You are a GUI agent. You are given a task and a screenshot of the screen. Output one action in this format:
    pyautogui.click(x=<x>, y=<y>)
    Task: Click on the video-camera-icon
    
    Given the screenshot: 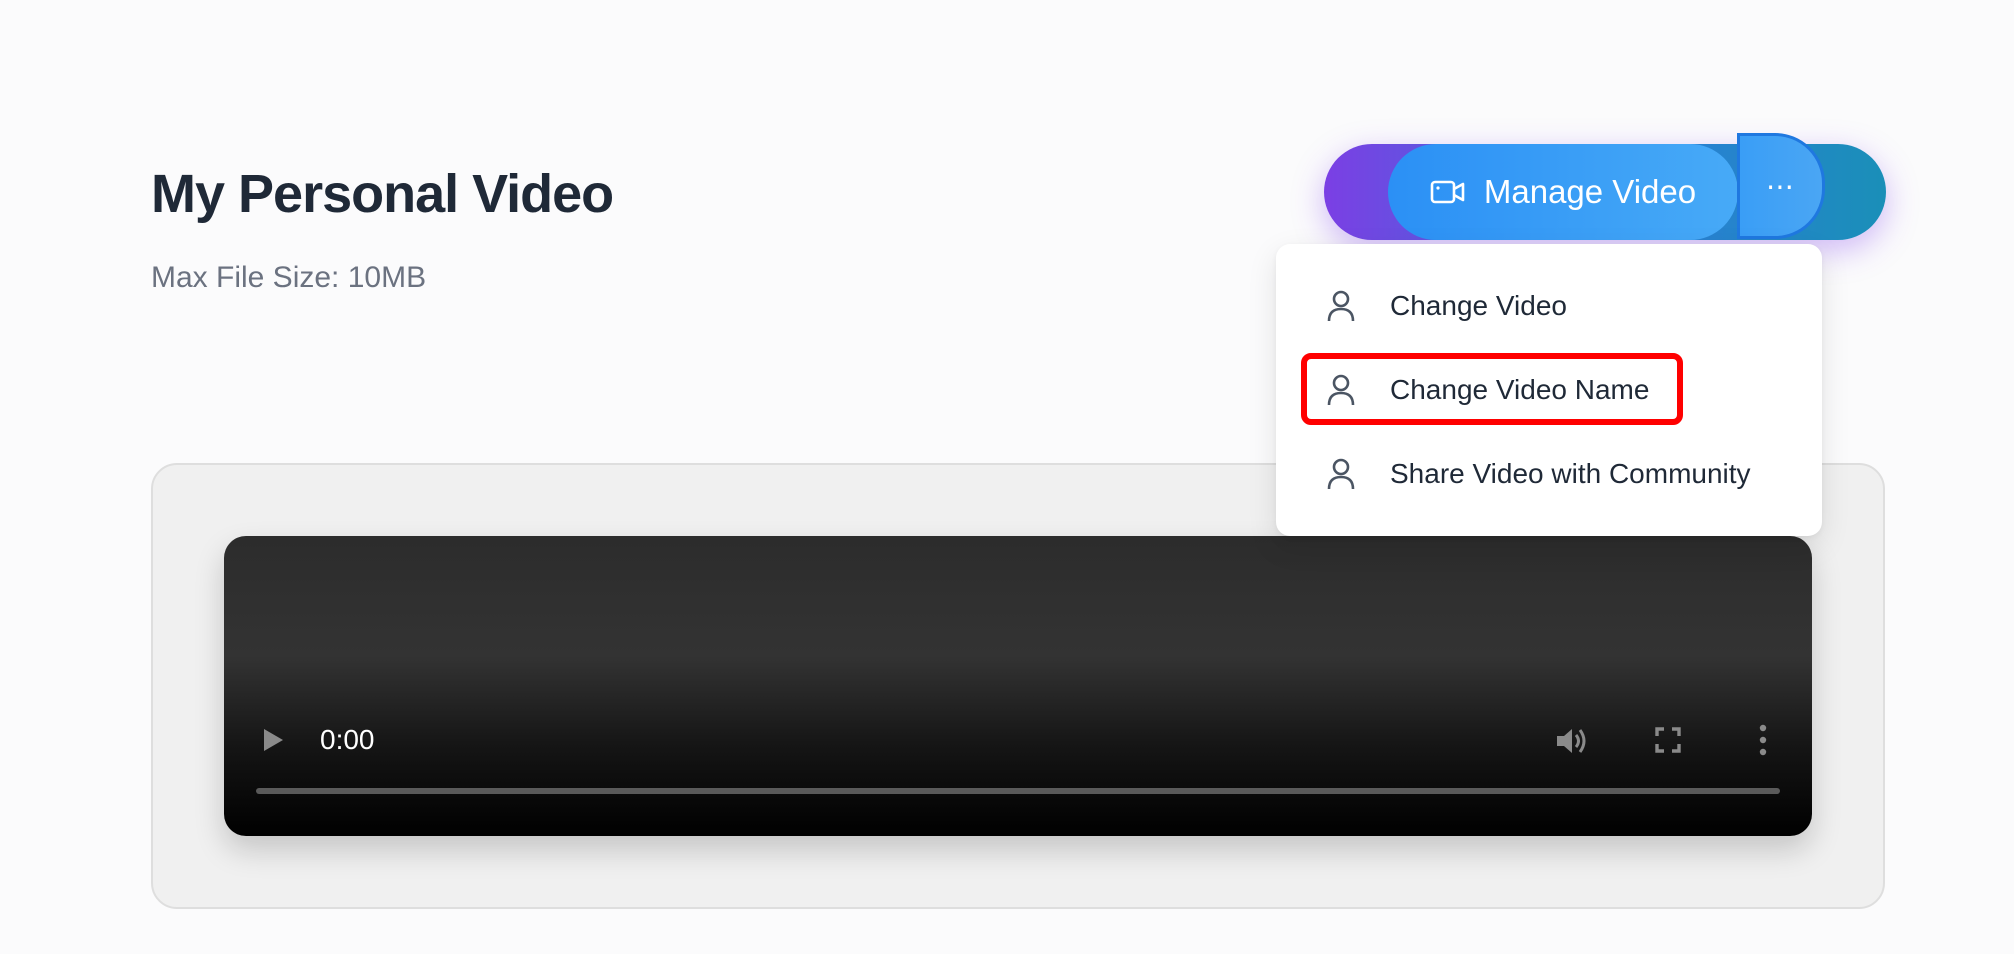 What is the action you would take?
    pyautogui.click(x=1447, y=192)
    